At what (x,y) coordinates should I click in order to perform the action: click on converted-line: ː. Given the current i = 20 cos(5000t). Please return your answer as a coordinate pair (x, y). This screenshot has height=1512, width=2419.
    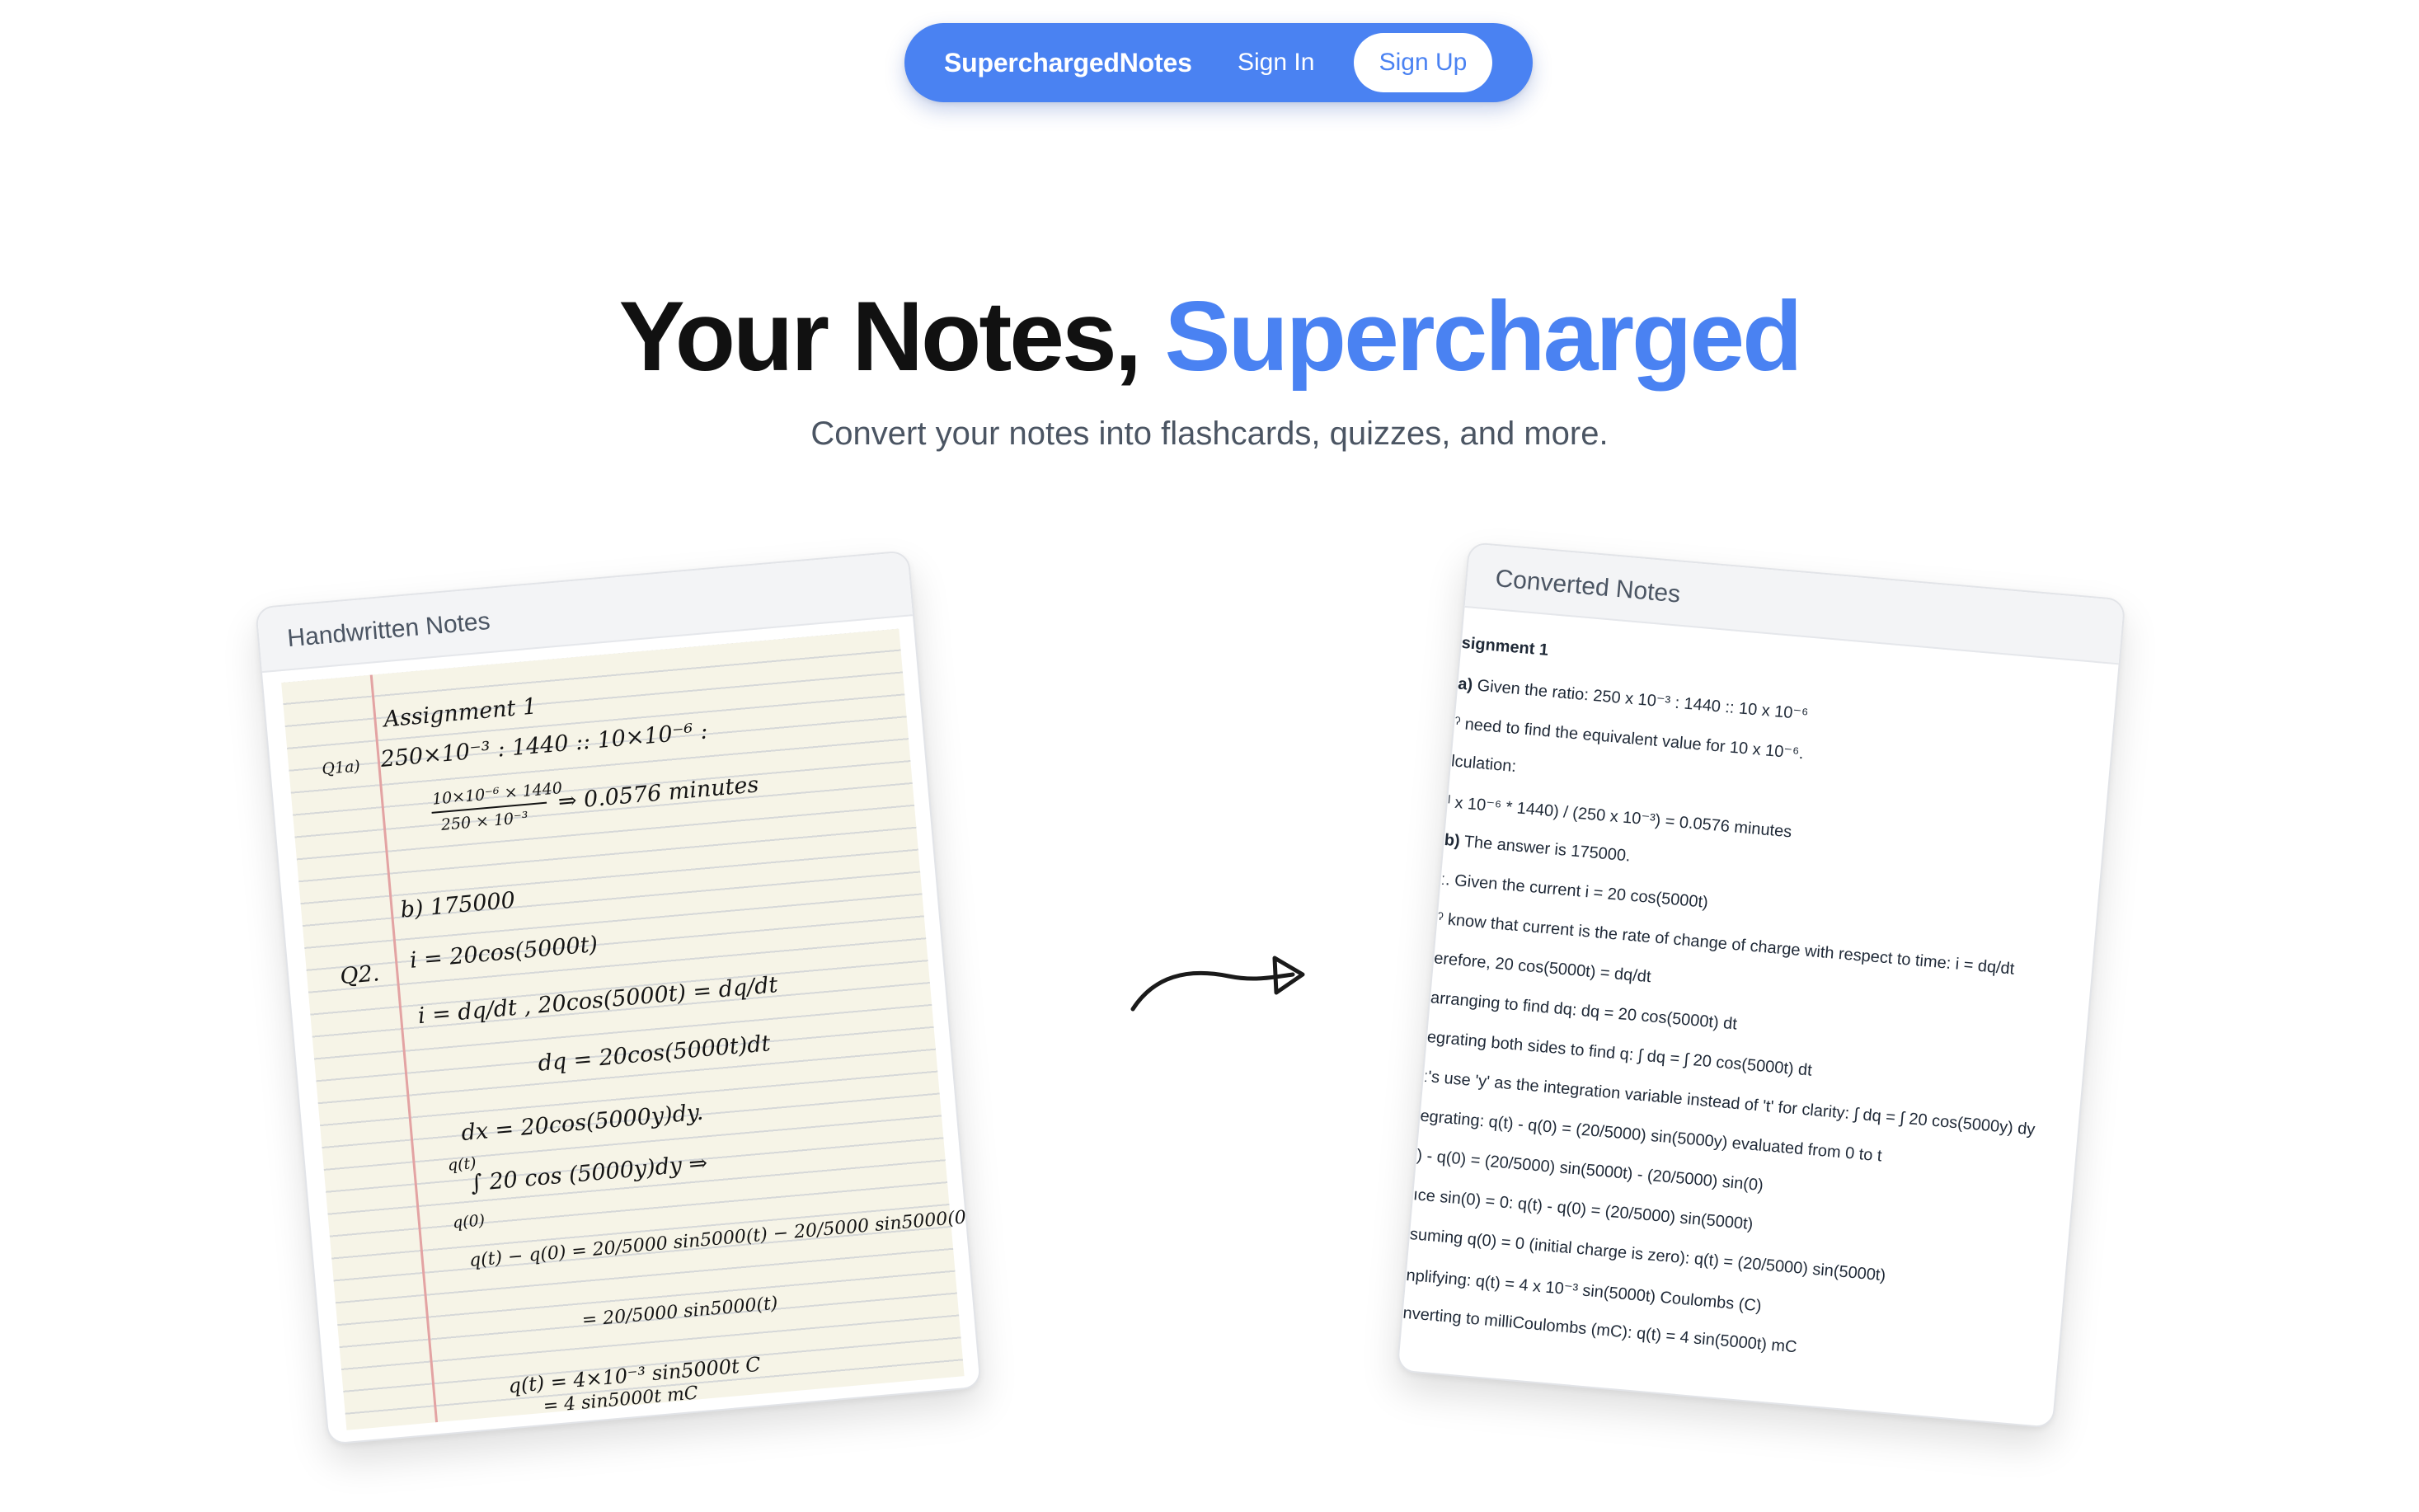
    Looking at the image, I should click on (1574, 891).